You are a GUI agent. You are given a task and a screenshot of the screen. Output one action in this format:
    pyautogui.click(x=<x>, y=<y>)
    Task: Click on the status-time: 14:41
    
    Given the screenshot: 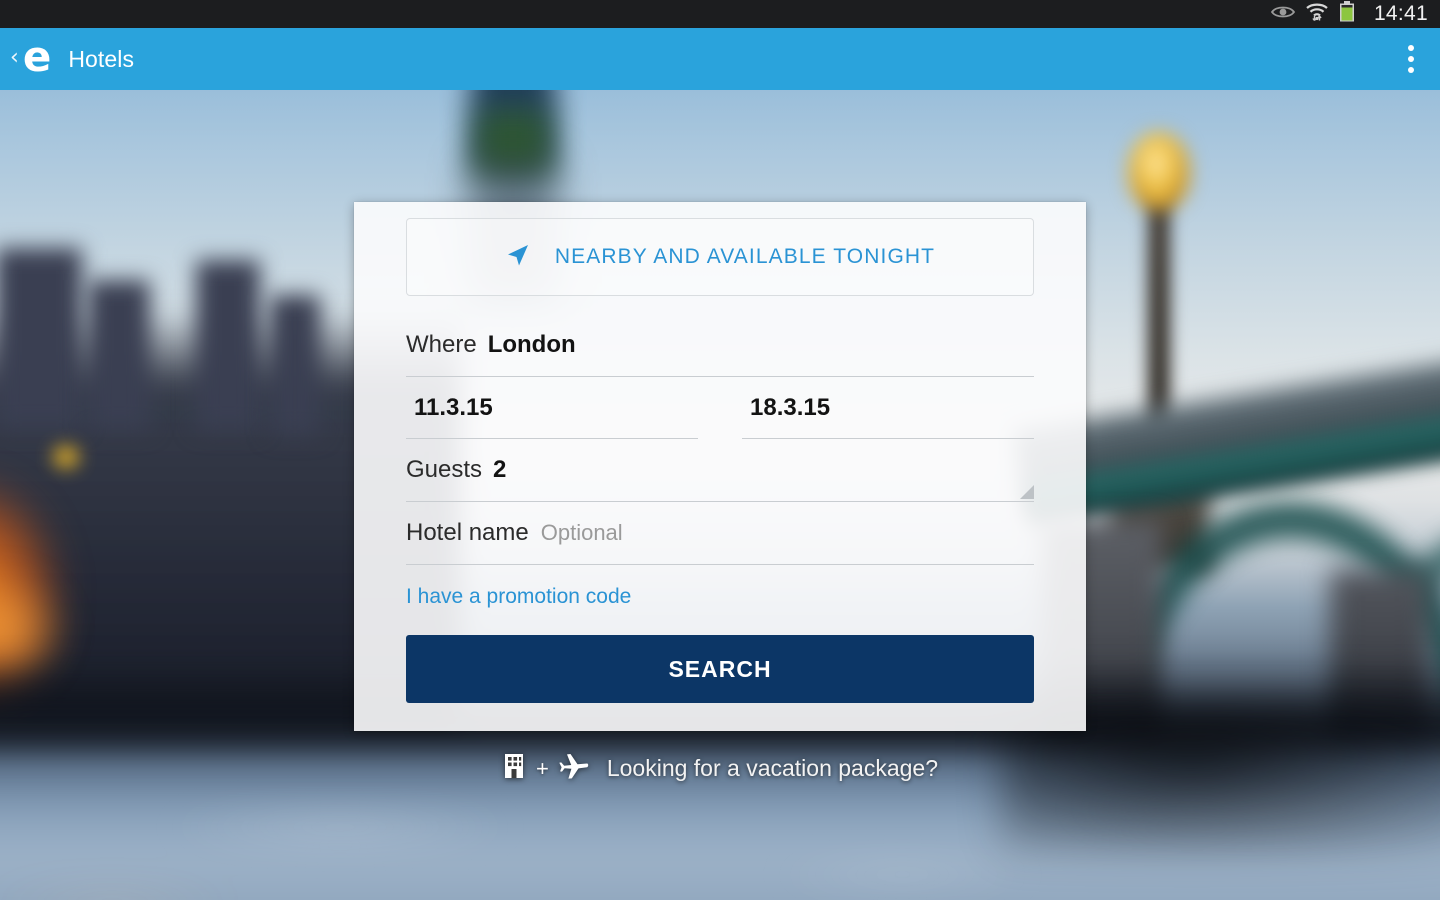 What is the action you would take?
    pyautogui.click(x=1400, y=13)
    